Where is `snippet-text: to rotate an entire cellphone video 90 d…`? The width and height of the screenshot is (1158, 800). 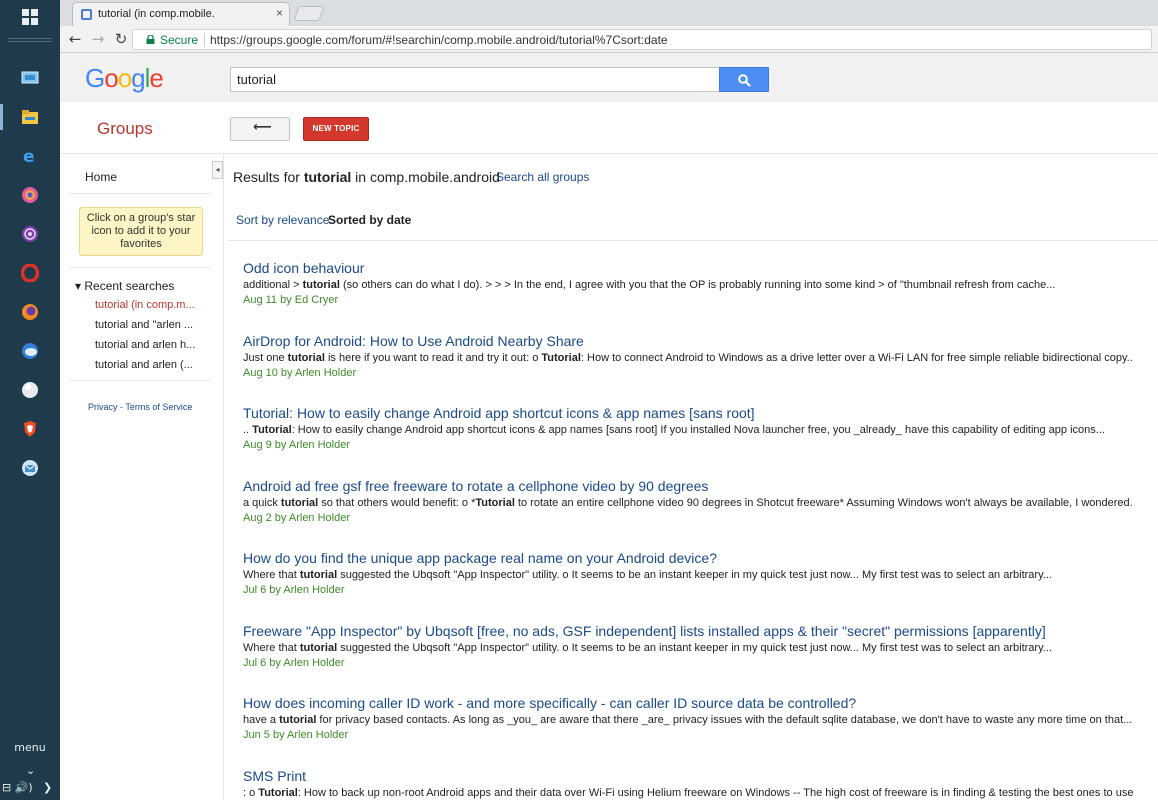 snippet-text: to rotate an entire cellphone video 90 d… is located at coordinates (823, 502).